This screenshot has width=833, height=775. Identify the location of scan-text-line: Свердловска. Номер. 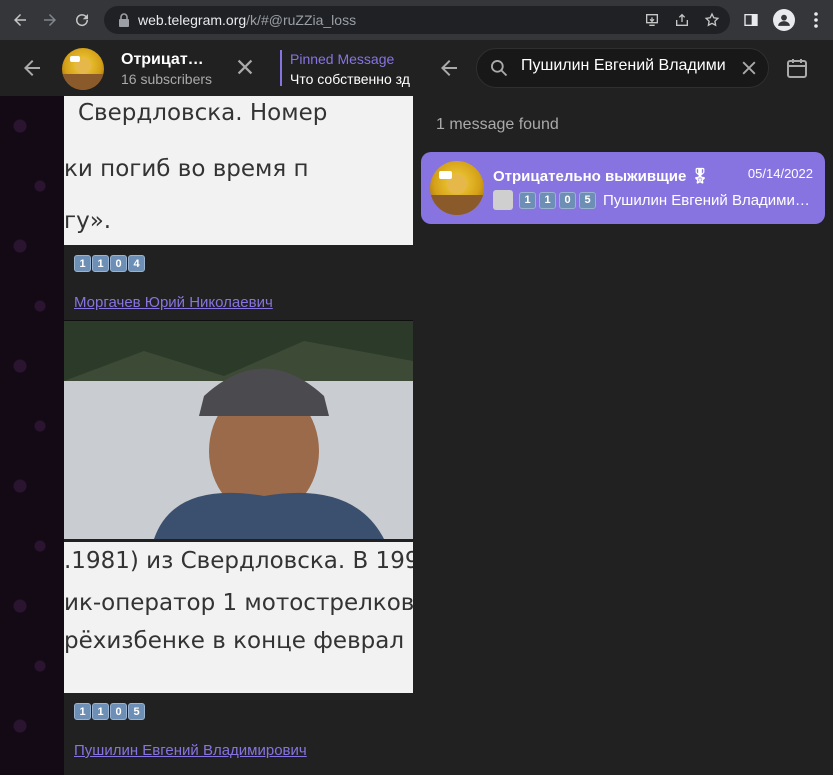
(203, 113).